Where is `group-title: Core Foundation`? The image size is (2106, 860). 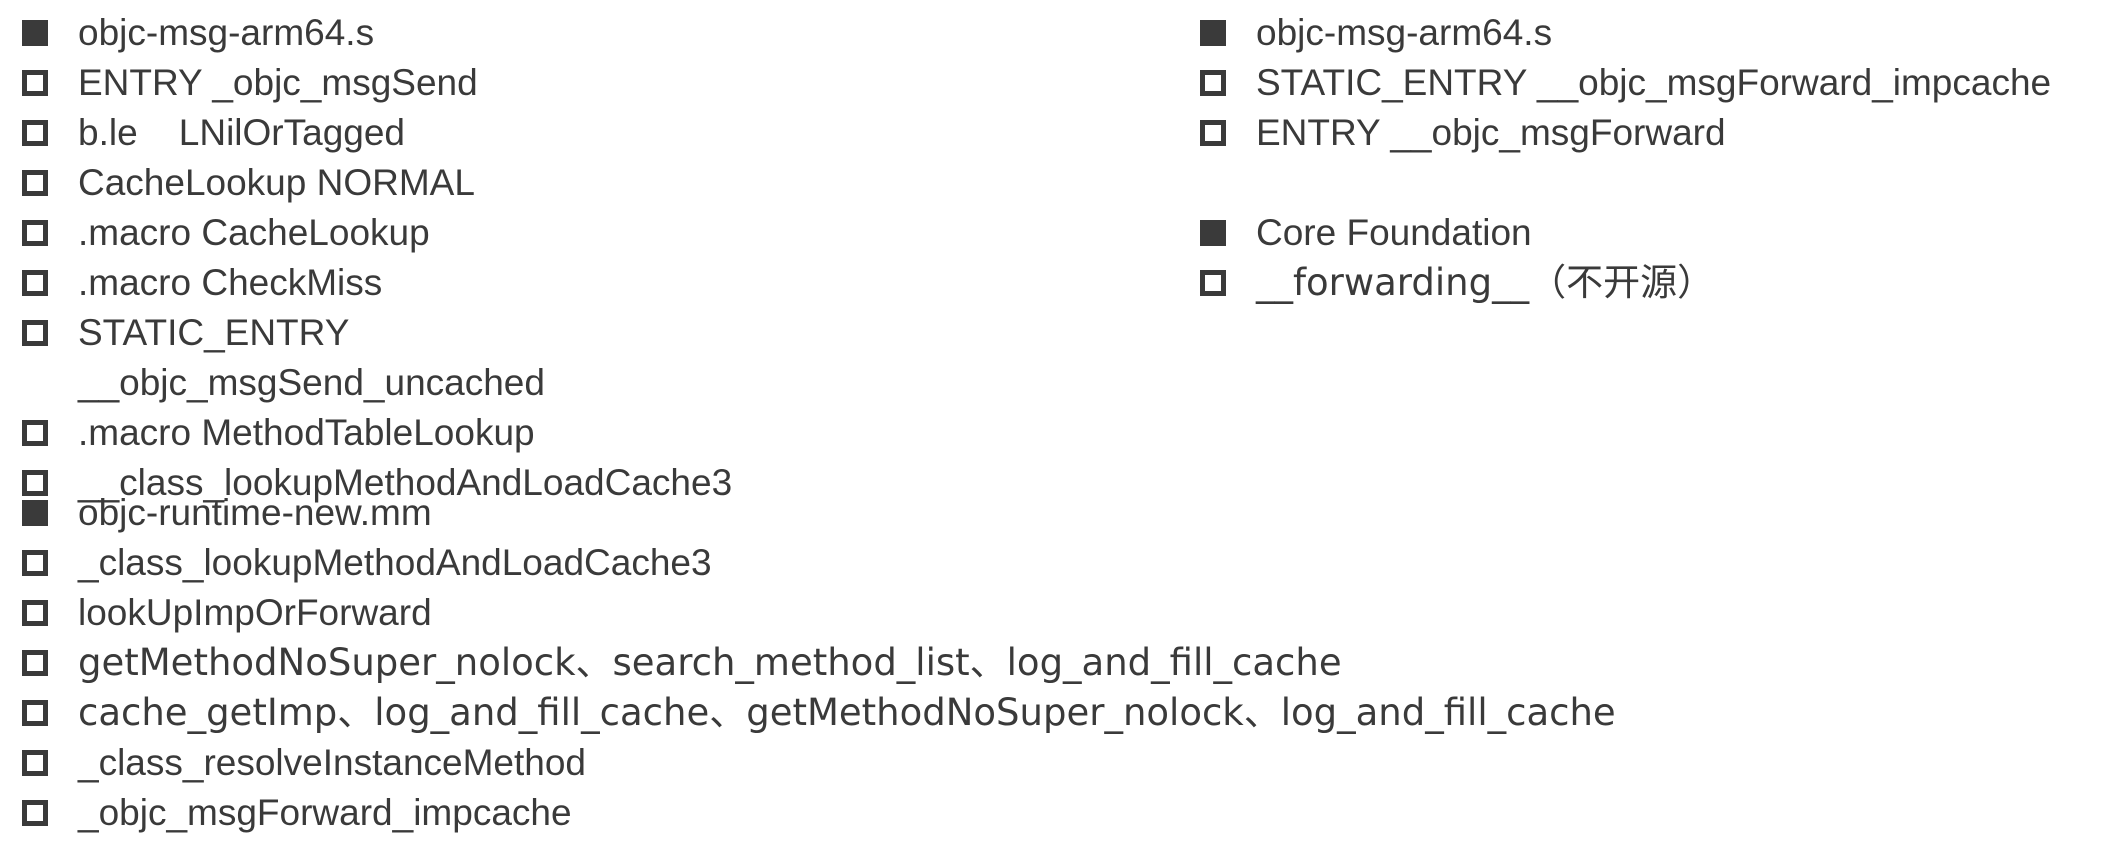
group-title: Core Foundation is located at coordinates (1394, 232).